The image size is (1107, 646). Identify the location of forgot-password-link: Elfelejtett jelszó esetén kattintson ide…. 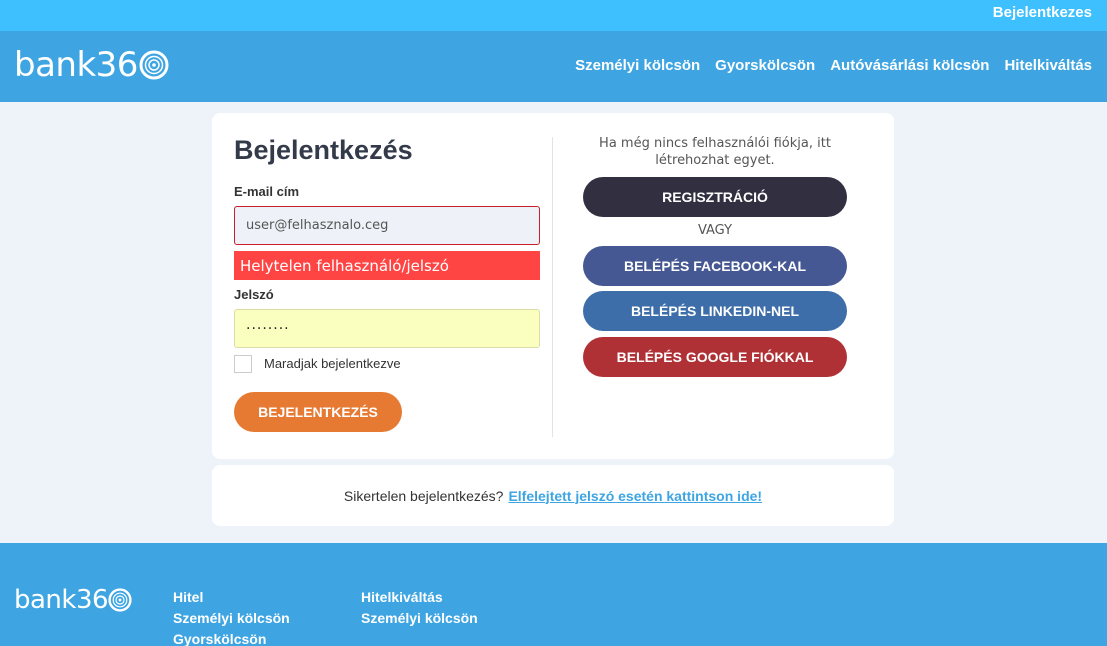
(635, 496).